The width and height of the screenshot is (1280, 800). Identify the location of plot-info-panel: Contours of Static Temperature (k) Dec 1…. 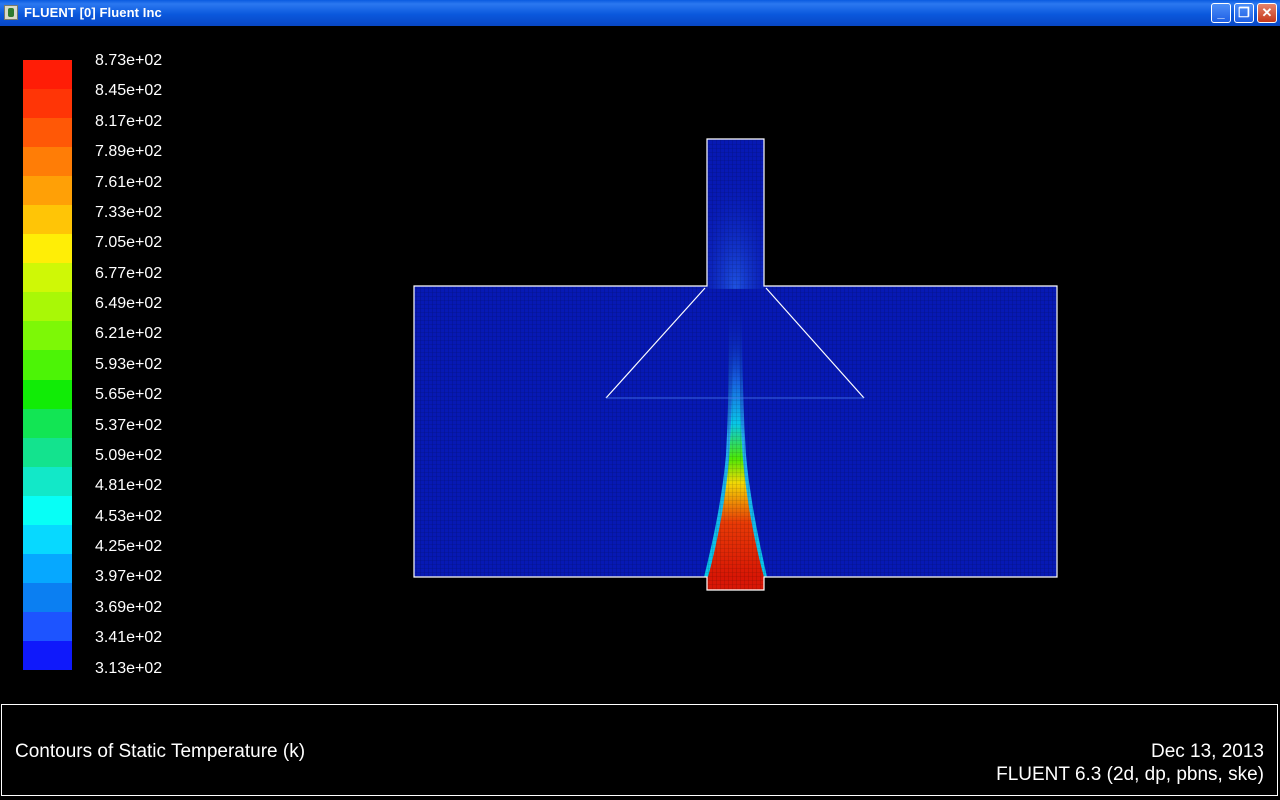
(639, 750).